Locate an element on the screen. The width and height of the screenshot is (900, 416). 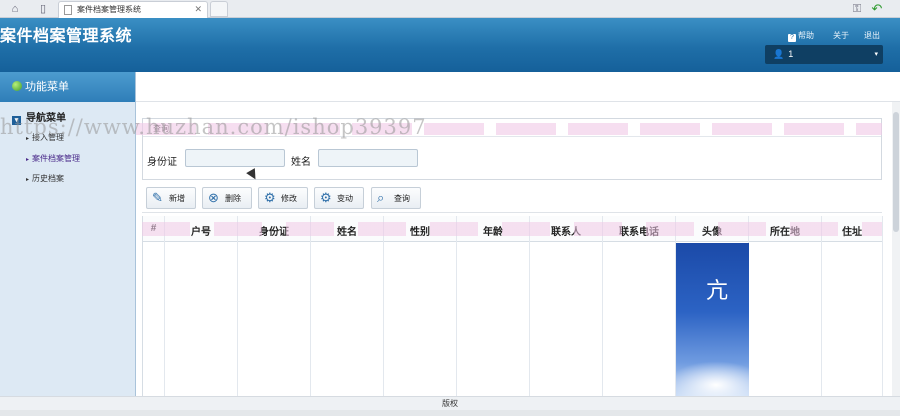
column-header: 姓名 is located at coordinates (347, 230).